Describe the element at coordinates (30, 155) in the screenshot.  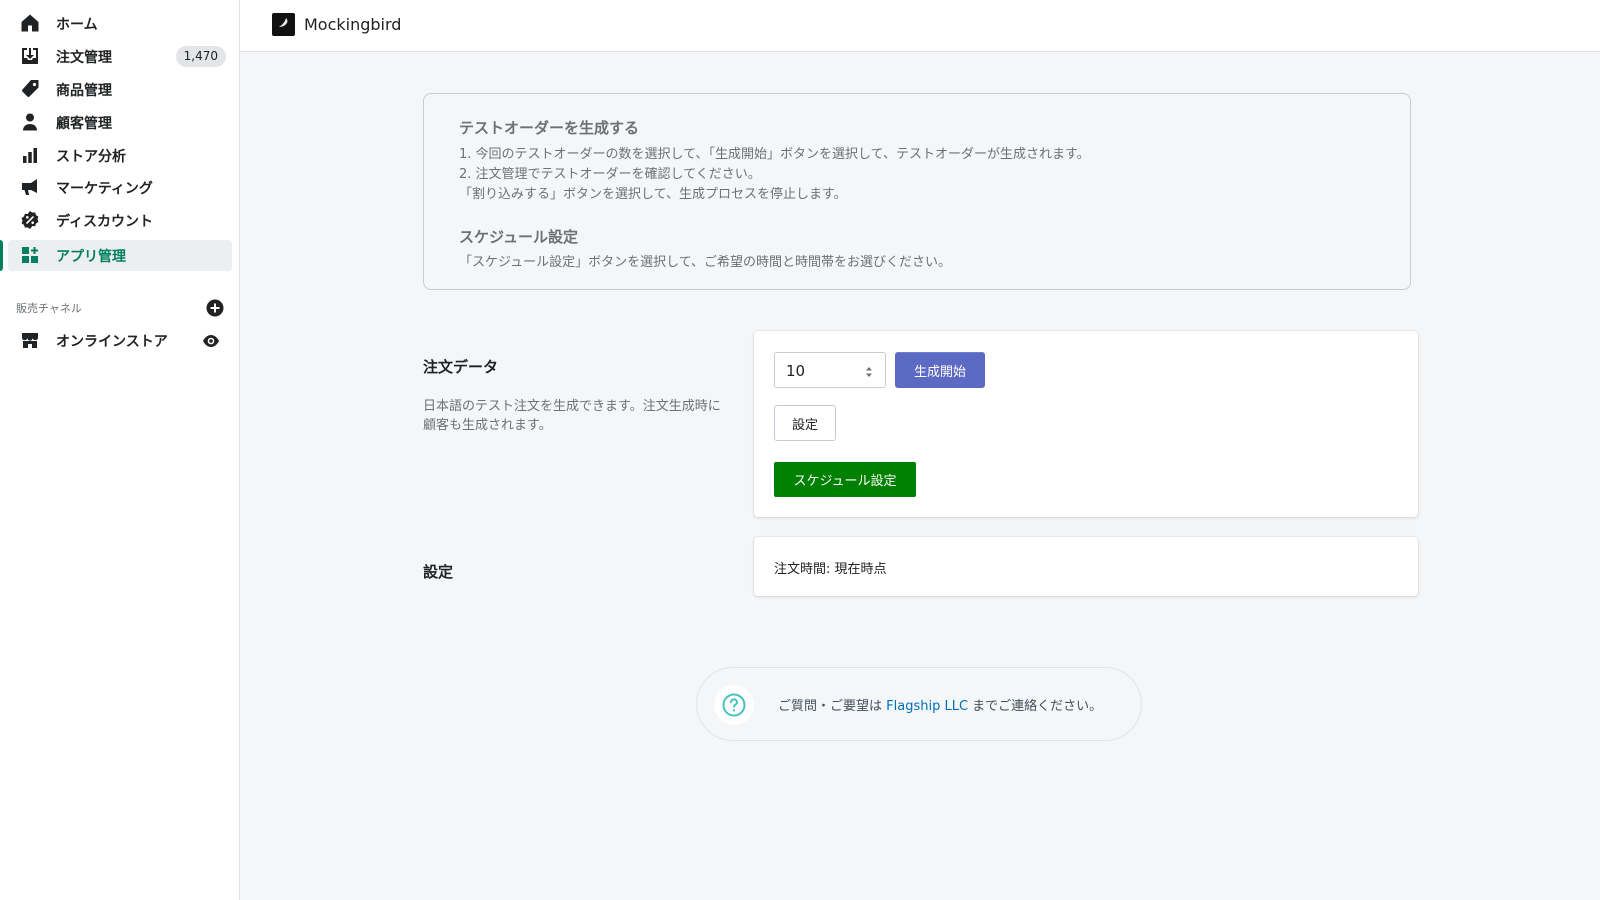
I see `analytics-icon` at that location.